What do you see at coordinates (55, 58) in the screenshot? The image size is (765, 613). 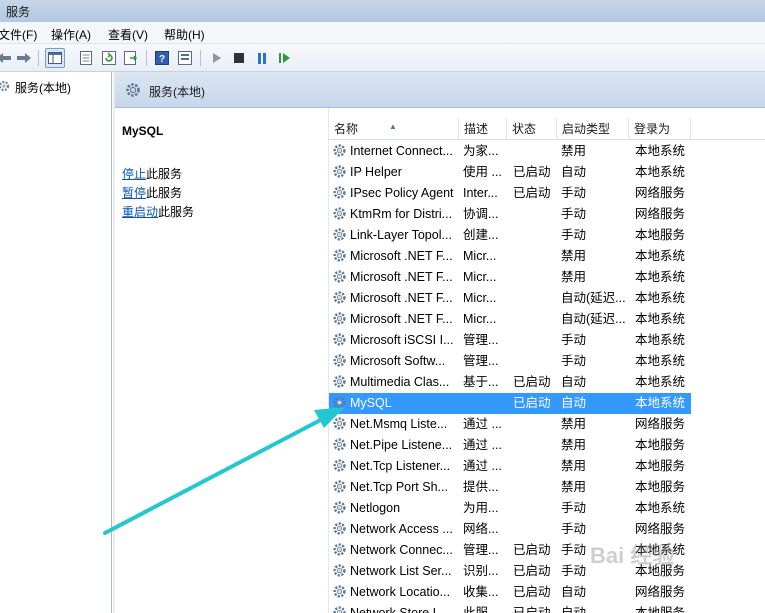 I see `show-hide-tree-icon` at bounding box center [55, 58].